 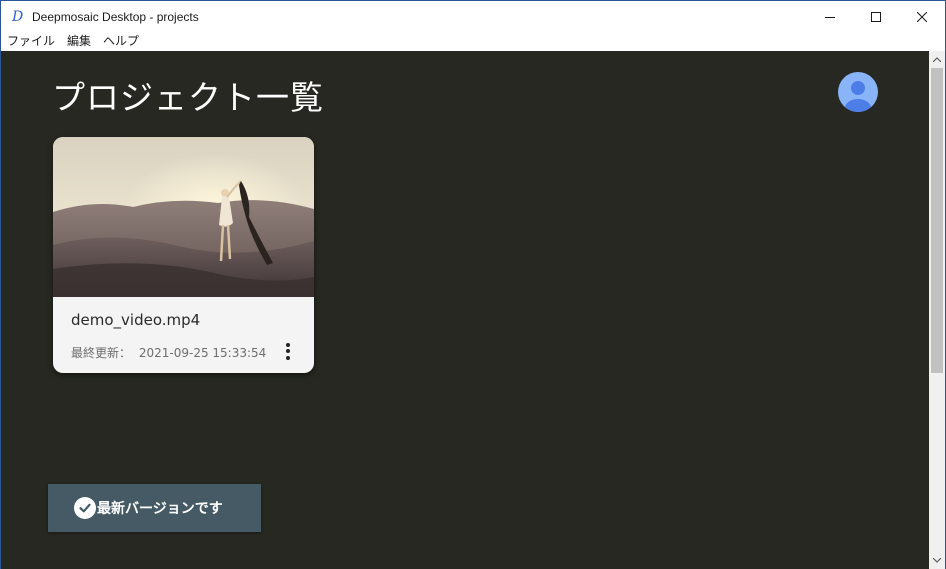 What do you see at coordinates (473, 41) in the screenshot?
I see `menu-bar: ファイル 編集 ヘルプ` at bounding box center [473, 41].